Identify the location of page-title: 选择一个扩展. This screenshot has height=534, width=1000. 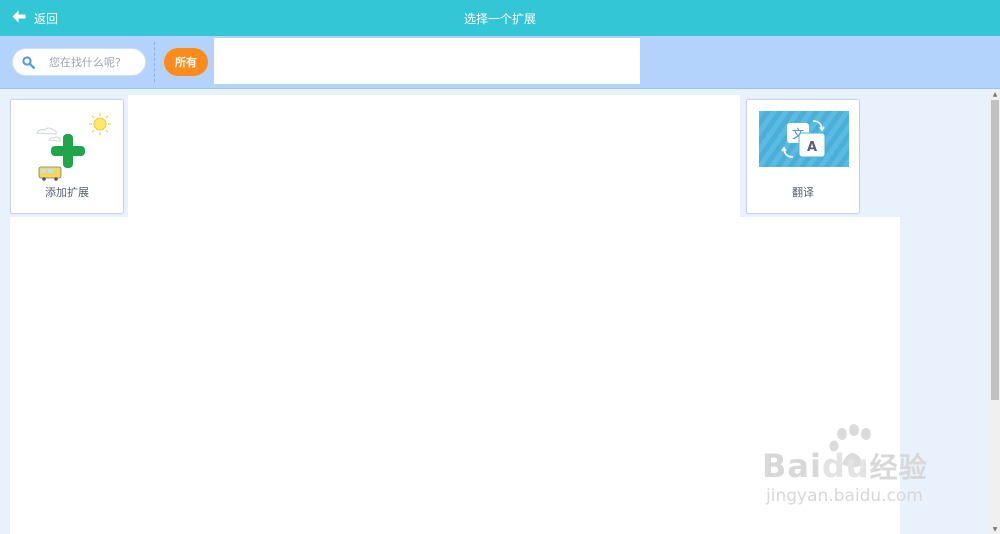
(499, 19).